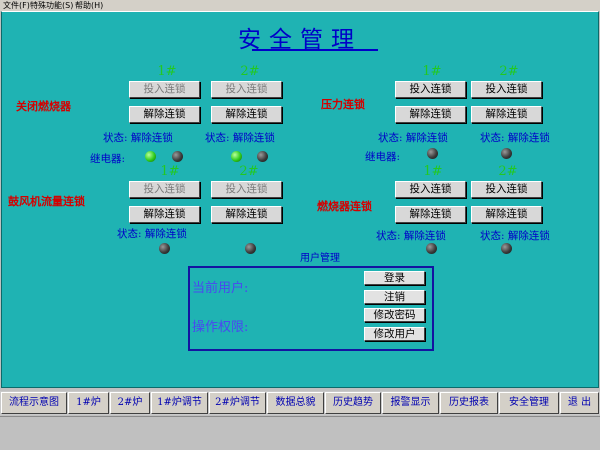 Image resolution: width=600 pixels, height=450 pixels. What do you see at coordinates (394, 315) in the screenshot?
I see `change-password-button: 修改密码` at bounding box center [394, 315].